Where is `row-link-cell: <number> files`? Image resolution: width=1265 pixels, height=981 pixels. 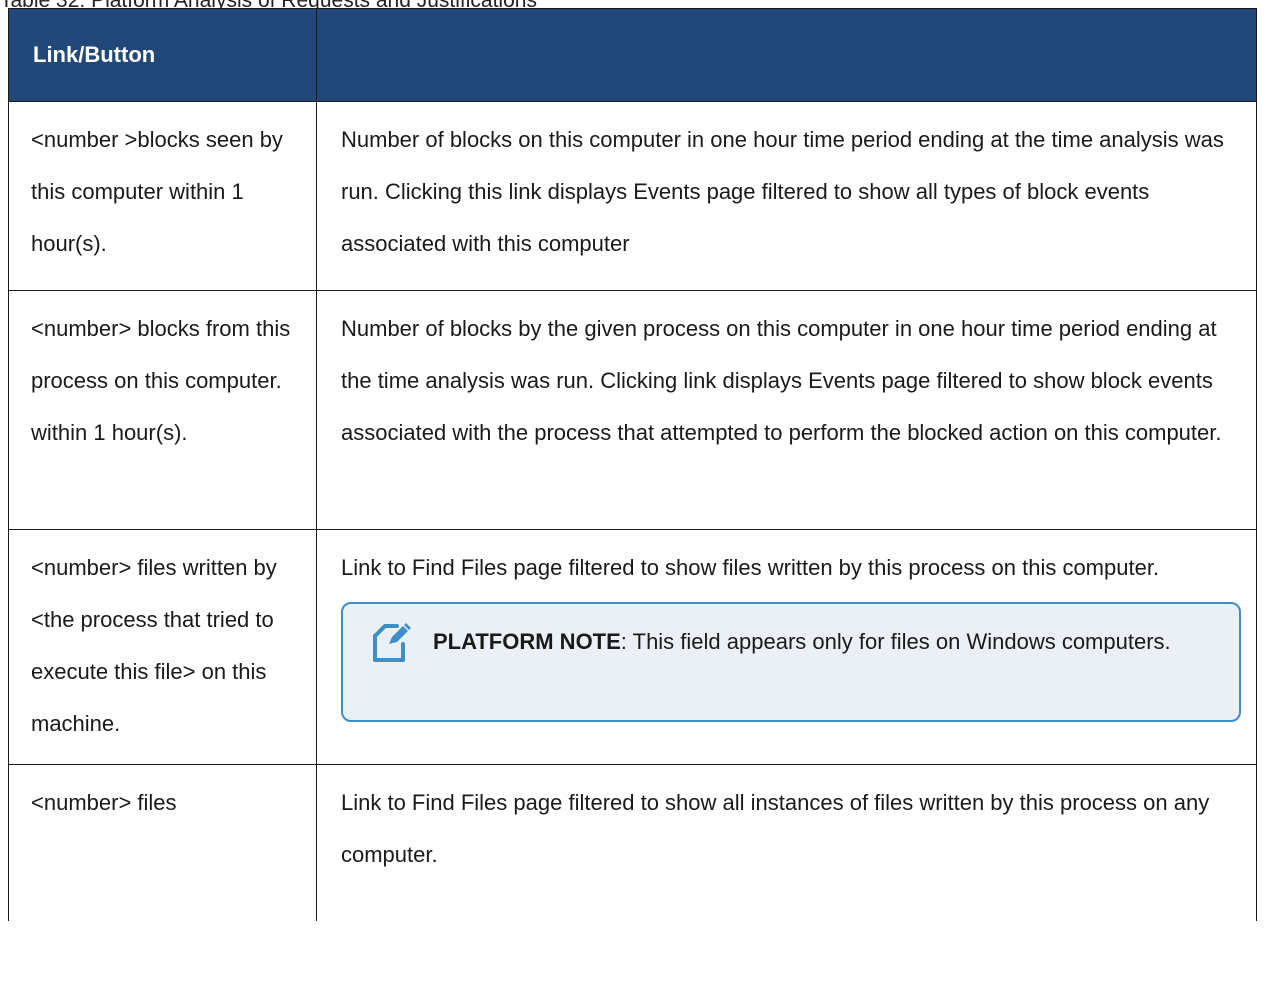
row-link-cell: <number> files is located at coordinates (162, 842).